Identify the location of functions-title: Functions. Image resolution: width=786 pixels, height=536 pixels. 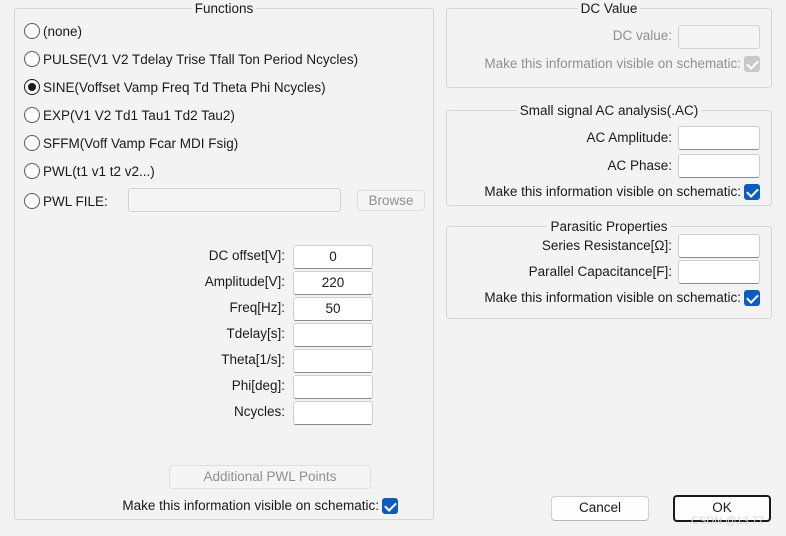
(224, 8).